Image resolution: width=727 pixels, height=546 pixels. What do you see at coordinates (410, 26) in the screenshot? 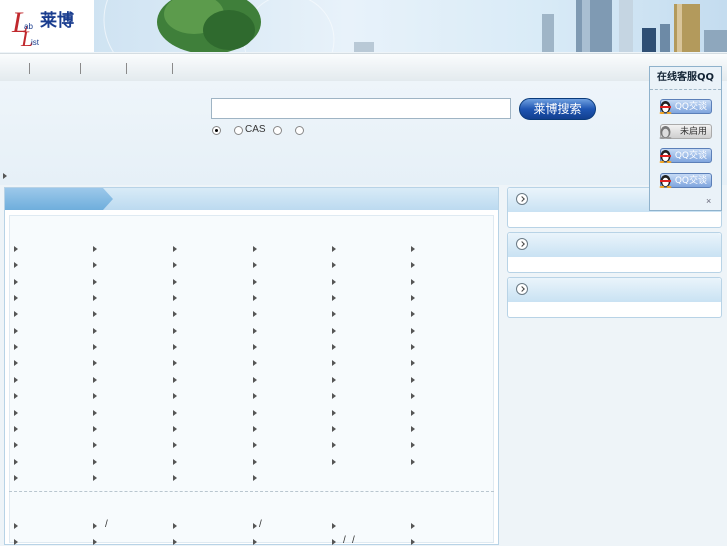
I see `header-banner` at bounding box center [410, 26].